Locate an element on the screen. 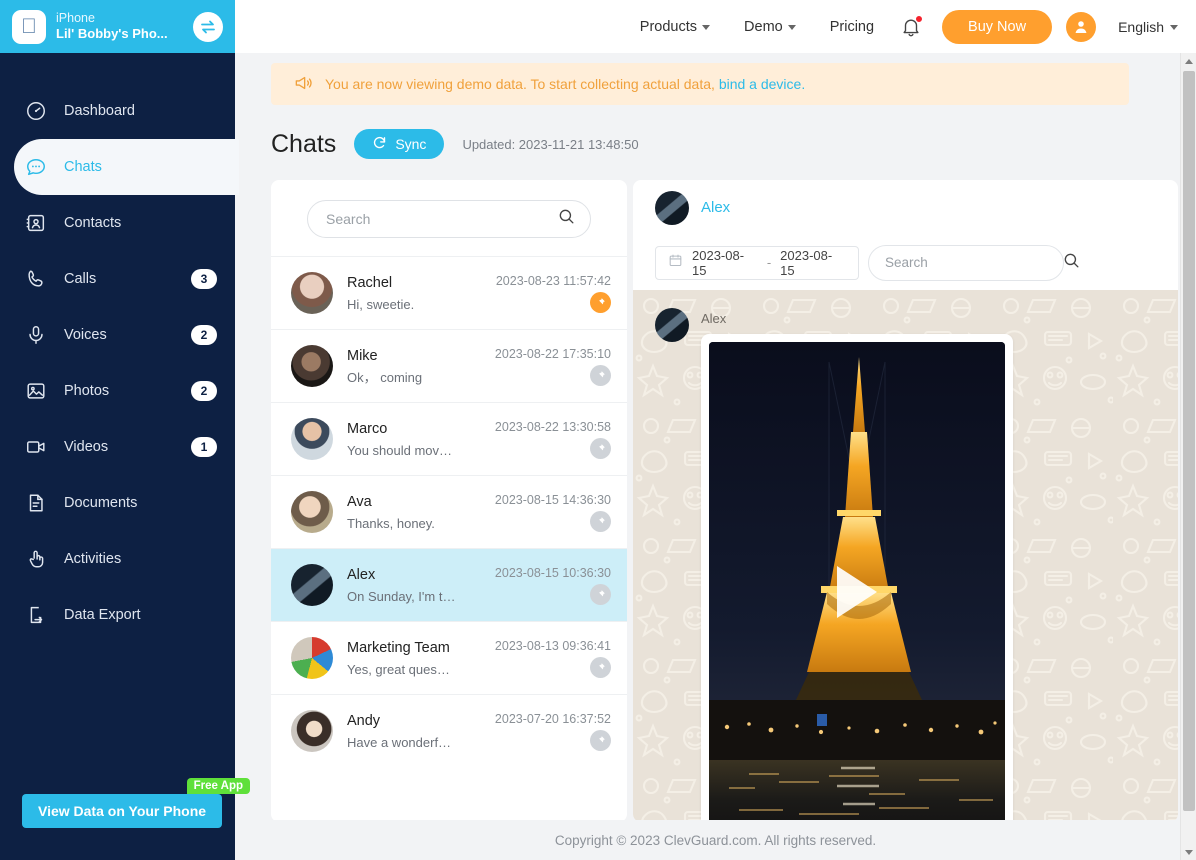 This screenshot has width=1196, height=860. chat-name: Mike is located at coordinates (362, 355).